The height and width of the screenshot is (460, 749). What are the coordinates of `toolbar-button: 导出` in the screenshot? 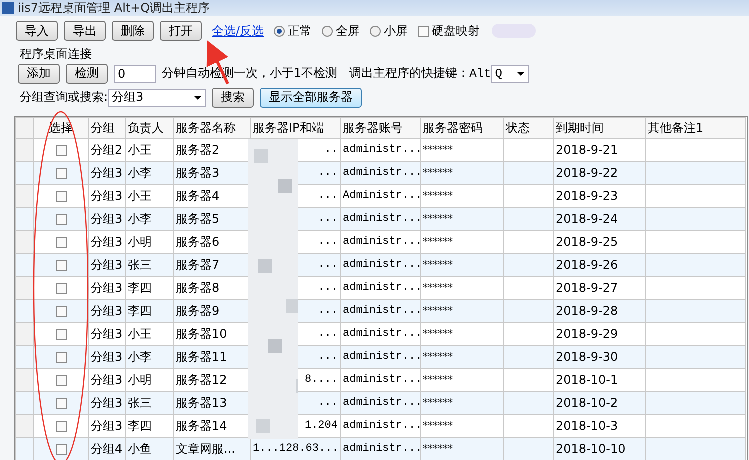 It's located at (85, 31).